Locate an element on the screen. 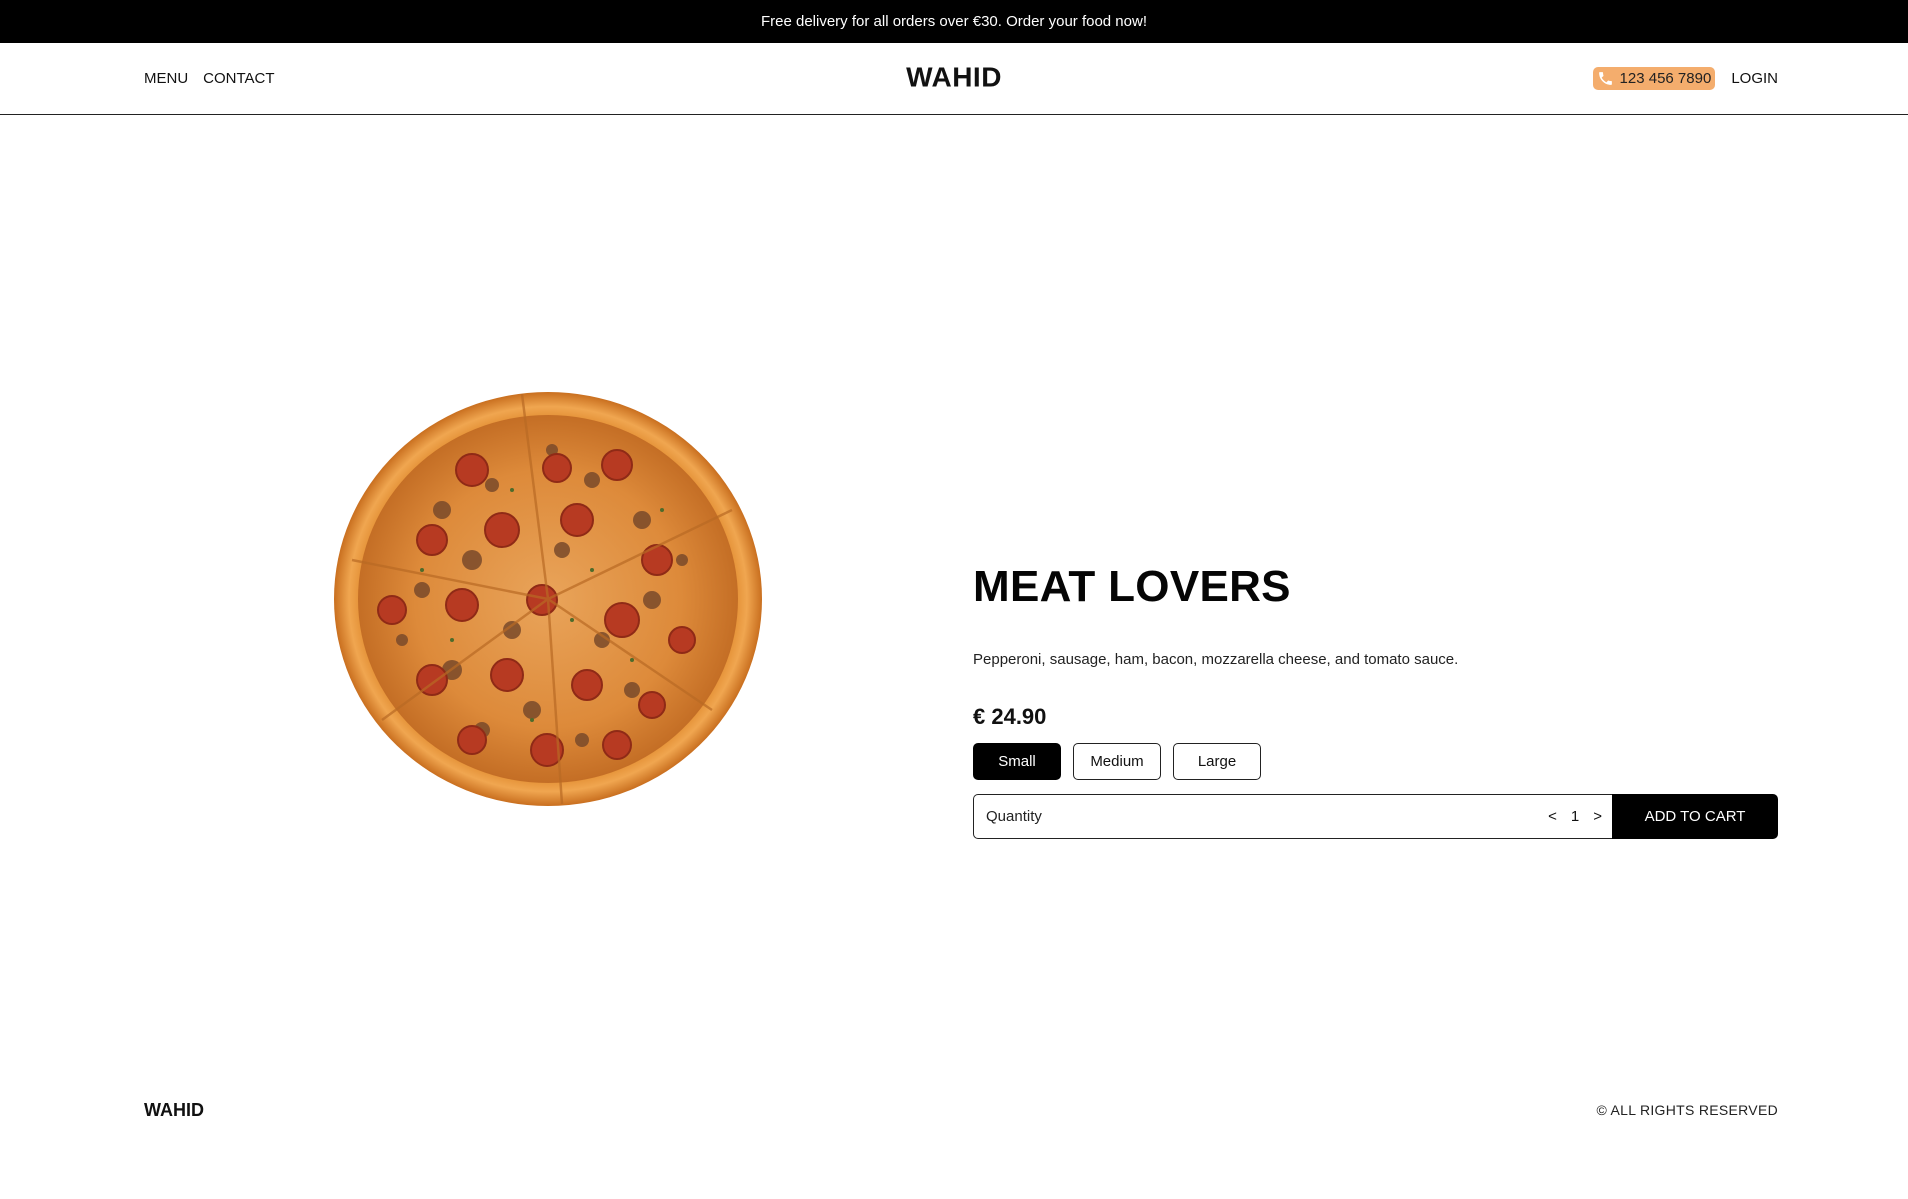 The height and width of the screenshot is (1199, 1908). quantity-value: 1 is located at coordinates (1575, 816).